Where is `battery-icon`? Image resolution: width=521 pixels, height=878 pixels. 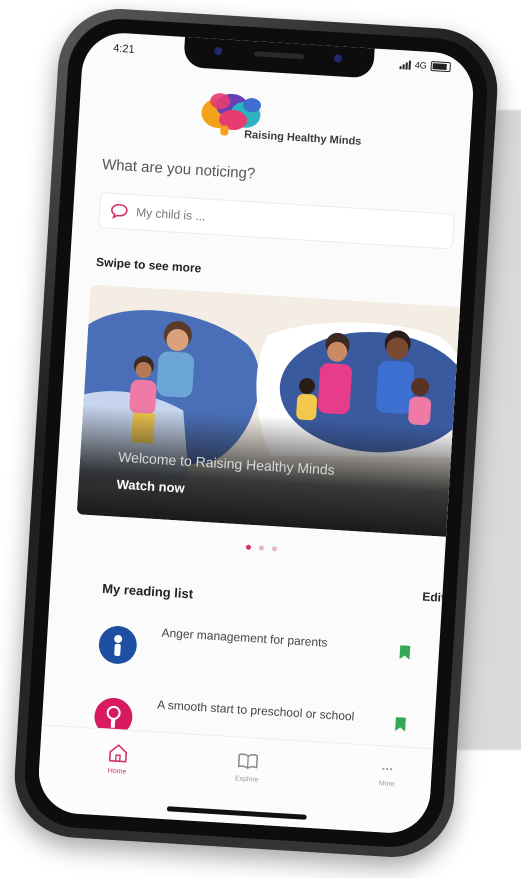 battery-icon is located at coordinates (440, 66).